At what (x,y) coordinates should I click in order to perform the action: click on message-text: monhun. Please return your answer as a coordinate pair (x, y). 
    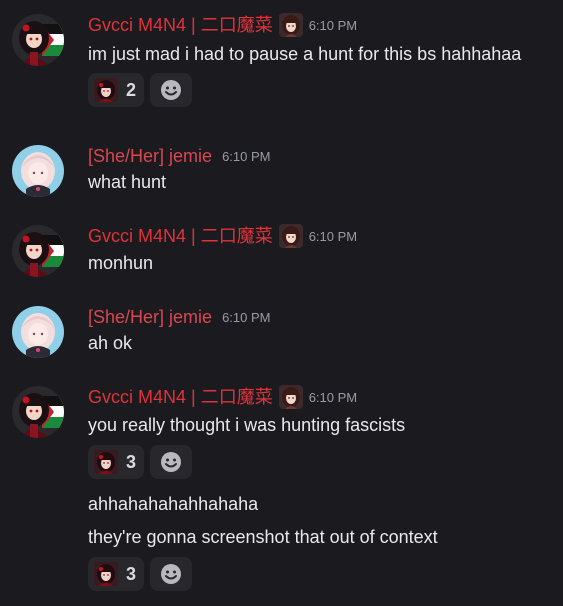
    Looking at the image, I should click on (121, 263).